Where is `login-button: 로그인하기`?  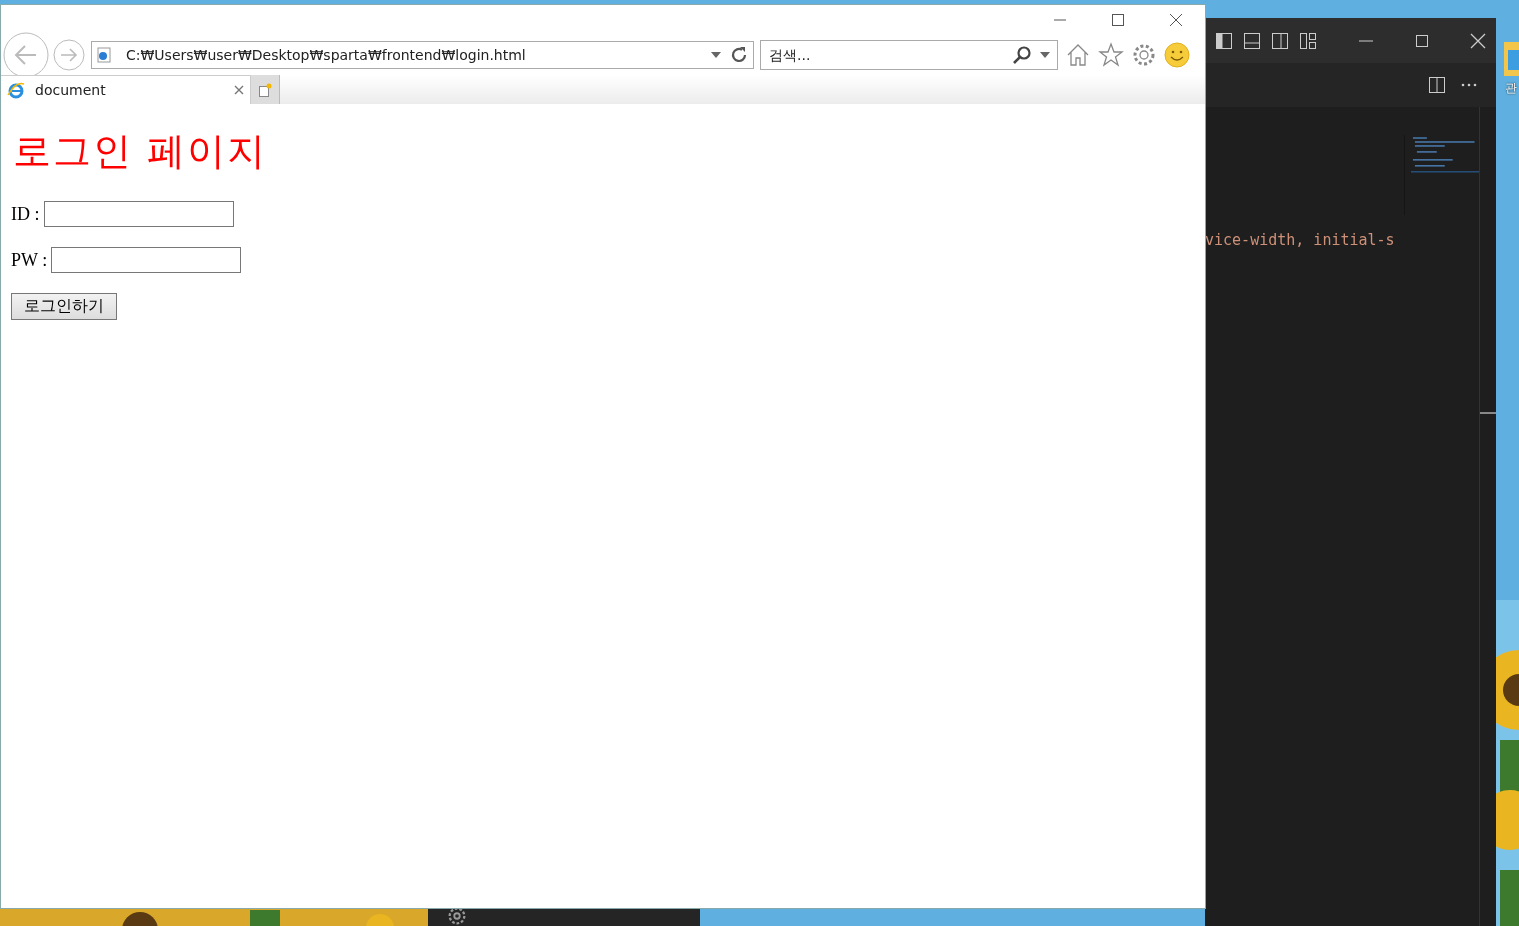
login-button: 로그인하기 is located at coordinates (64, 306).